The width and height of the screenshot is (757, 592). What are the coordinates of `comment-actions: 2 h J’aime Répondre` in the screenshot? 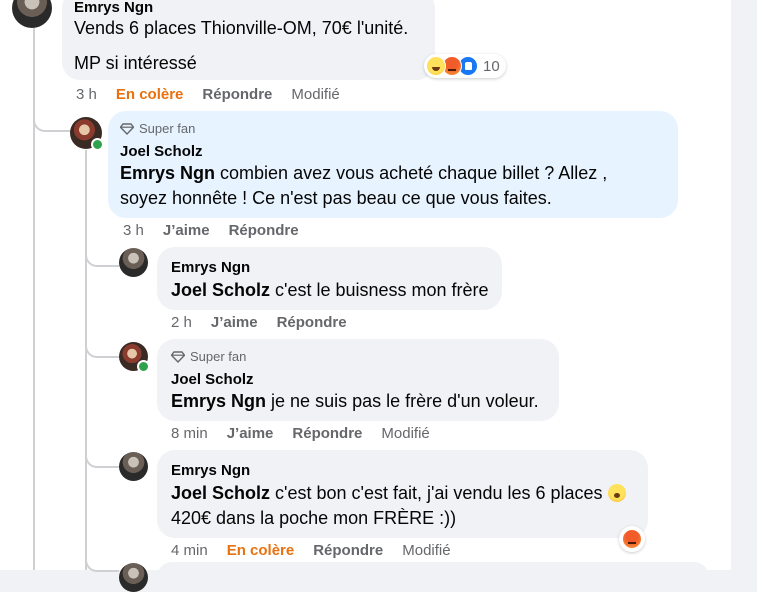 It's located at (259, 322).